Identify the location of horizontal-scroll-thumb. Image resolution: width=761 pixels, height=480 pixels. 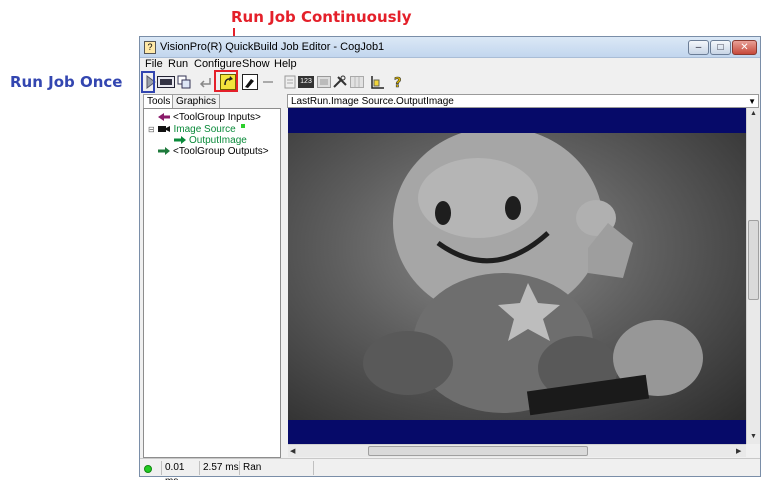
(478, 451).